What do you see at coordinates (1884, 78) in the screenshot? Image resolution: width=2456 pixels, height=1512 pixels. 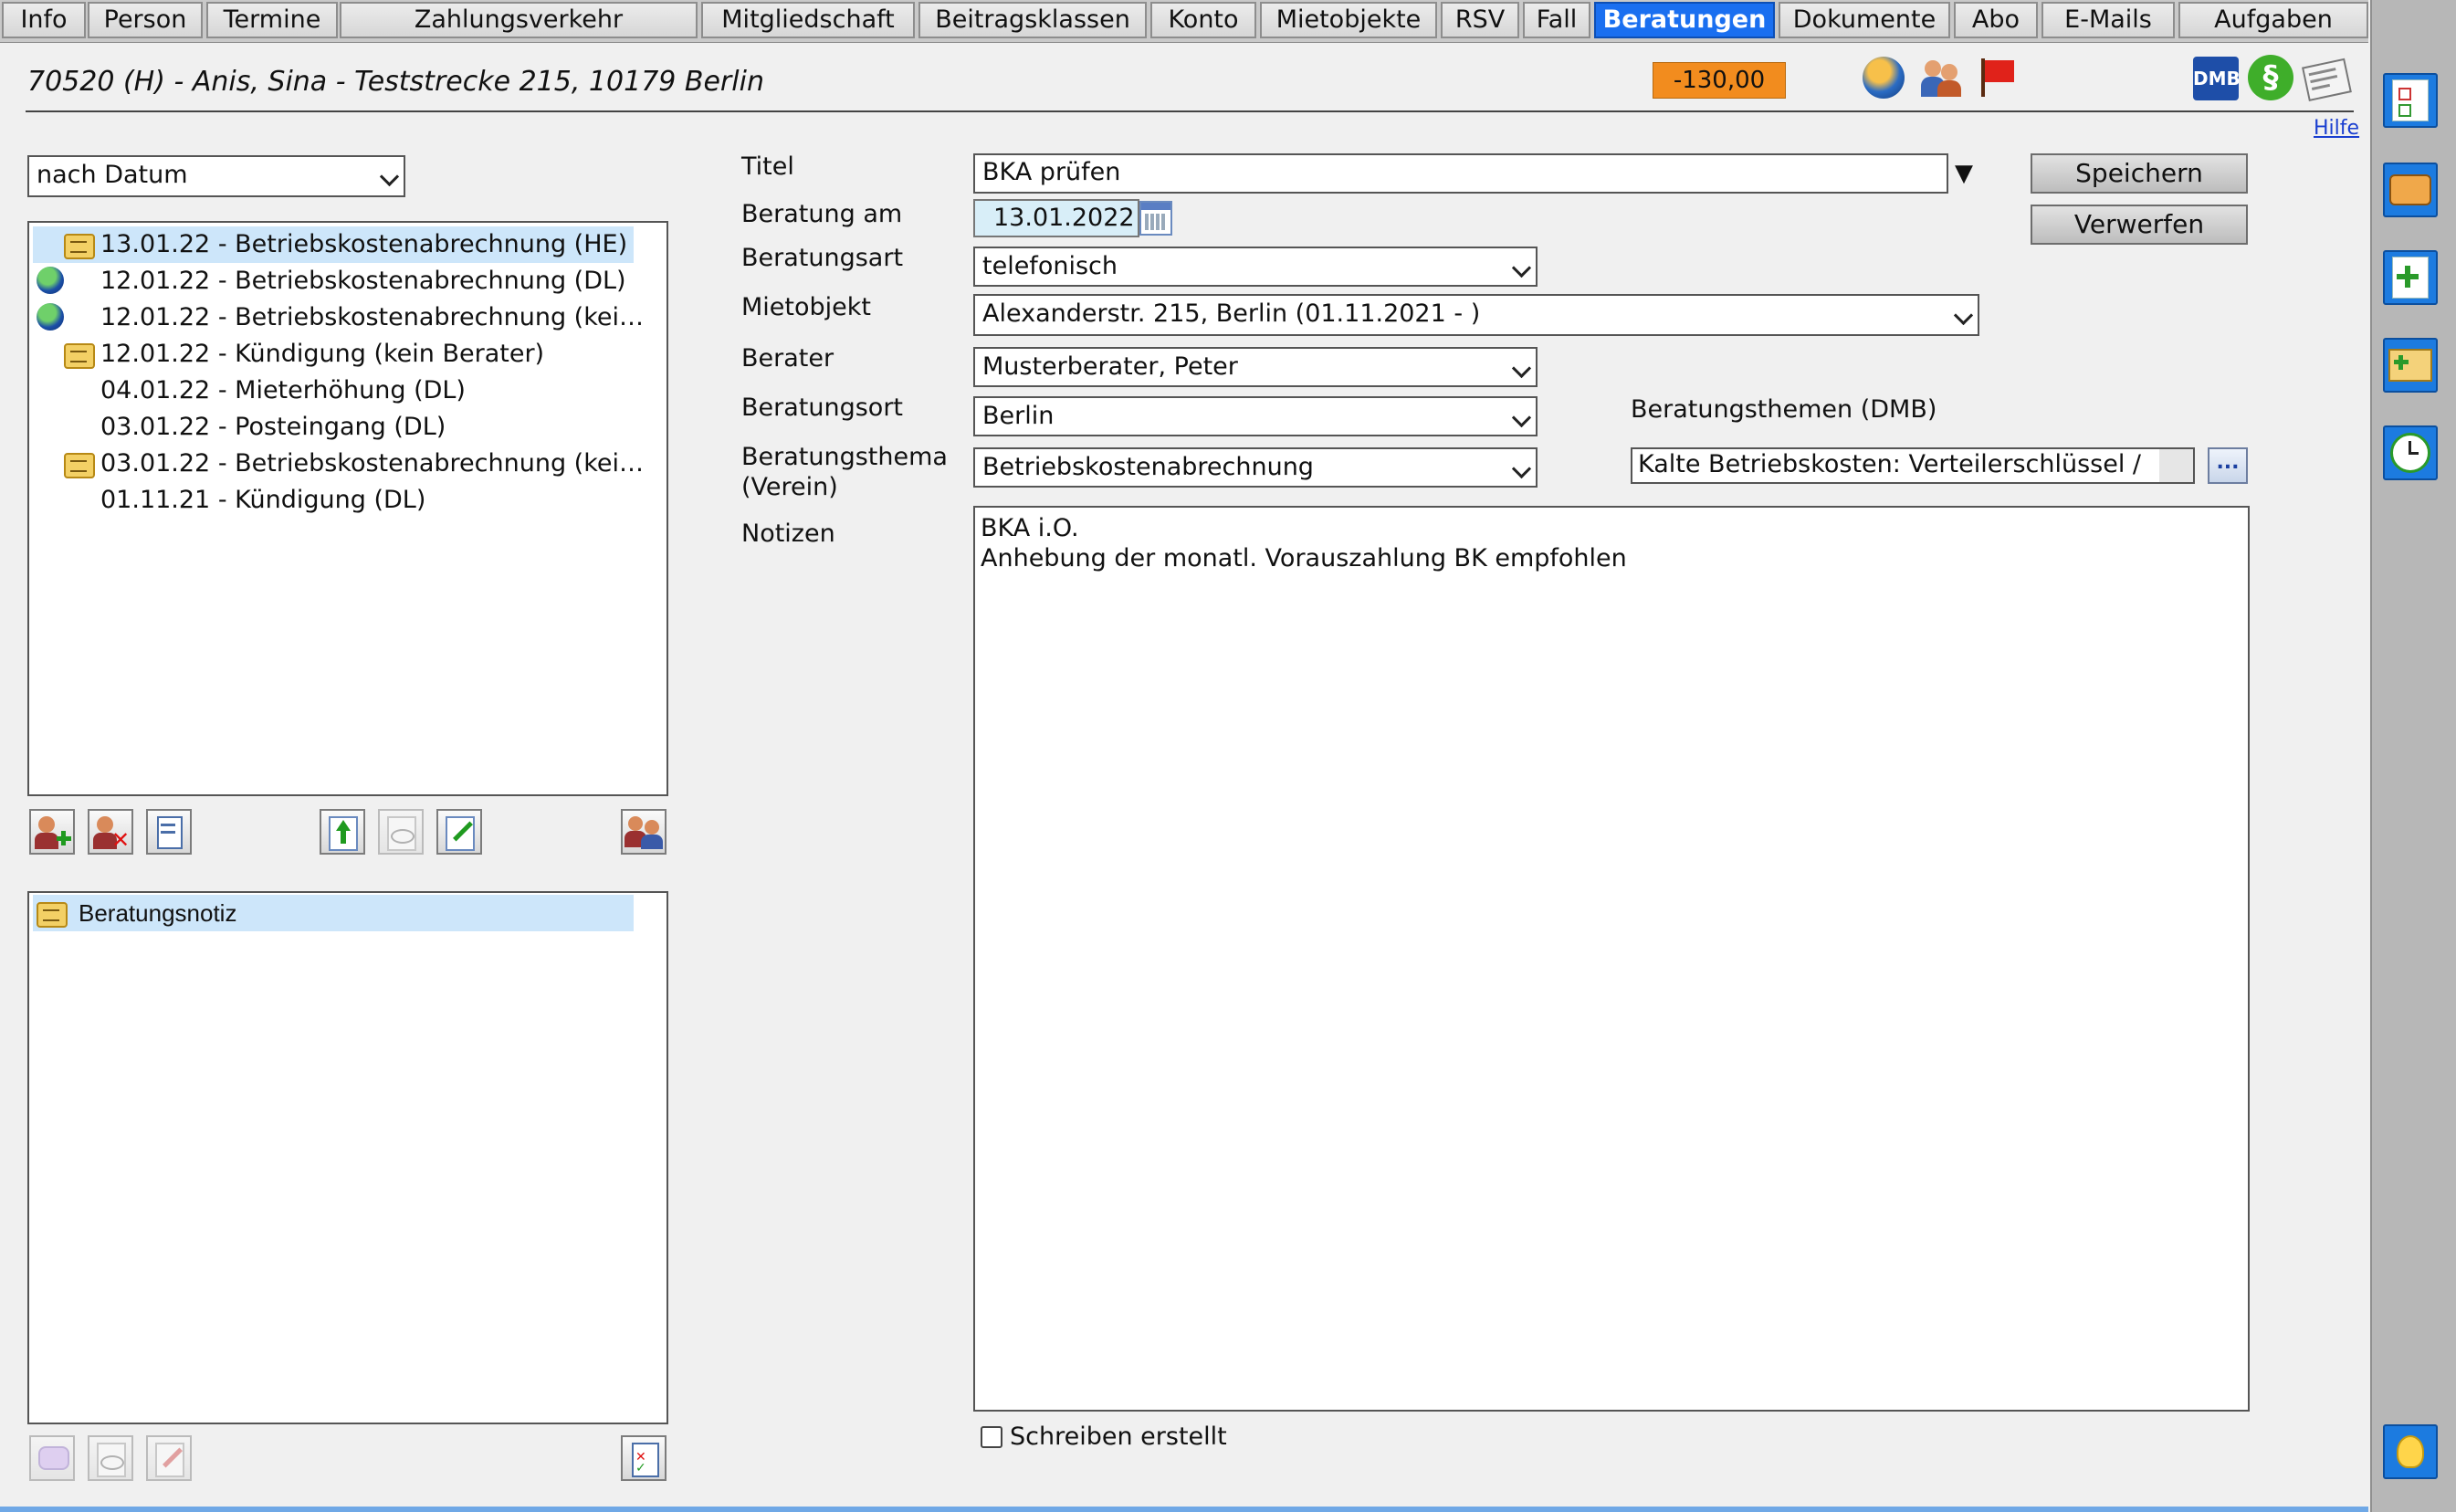 I see `globe-person-icon` at bounding box center [1884, 78].